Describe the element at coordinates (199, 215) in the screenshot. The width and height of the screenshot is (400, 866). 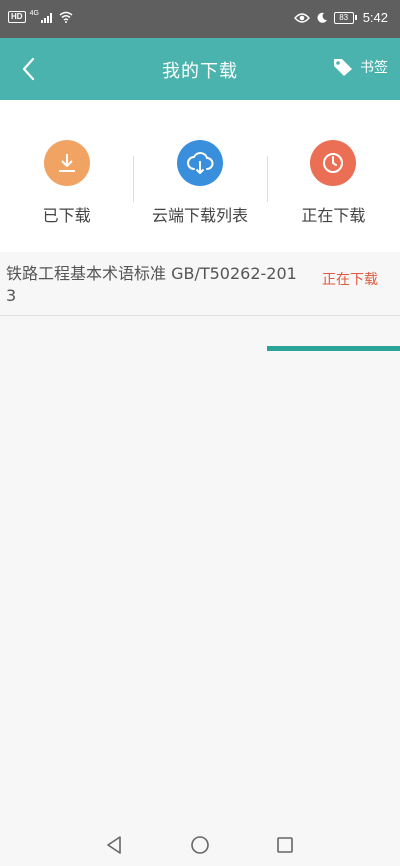
I see `tab-label: 云端下载列表` at that location.